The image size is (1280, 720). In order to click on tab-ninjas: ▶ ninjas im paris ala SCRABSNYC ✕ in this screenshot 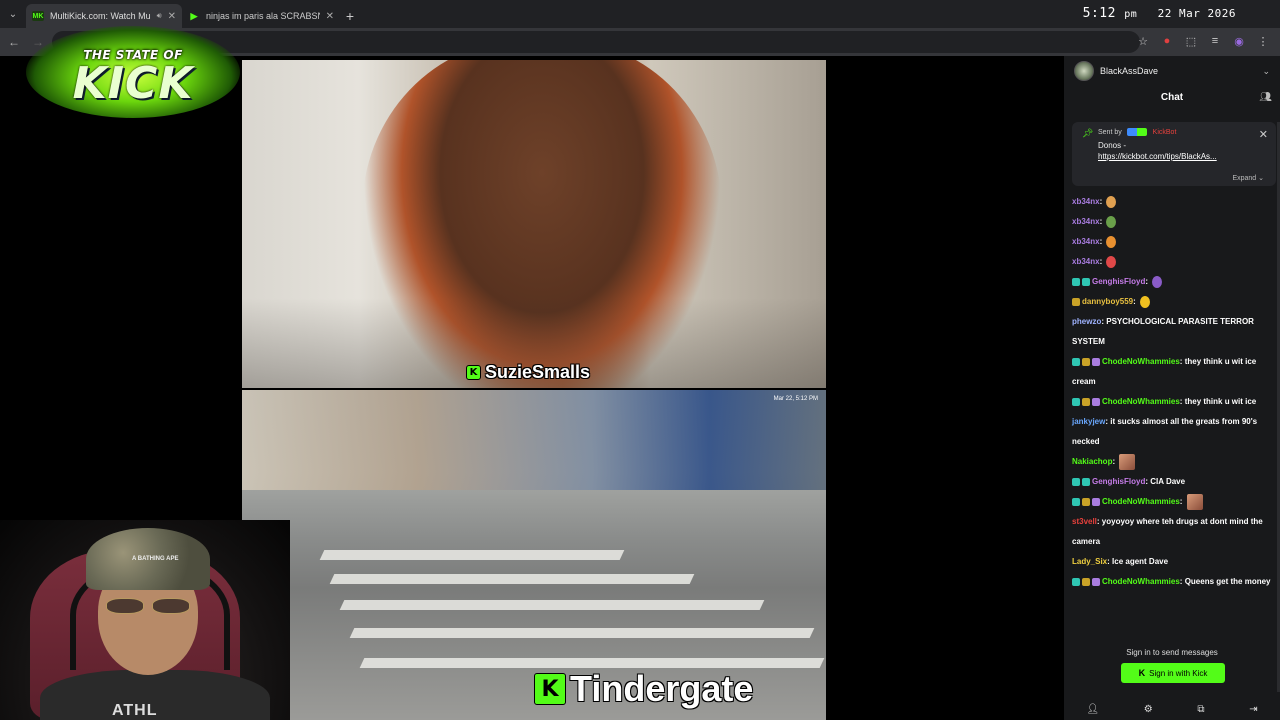, I will do `click(261, 16)`.